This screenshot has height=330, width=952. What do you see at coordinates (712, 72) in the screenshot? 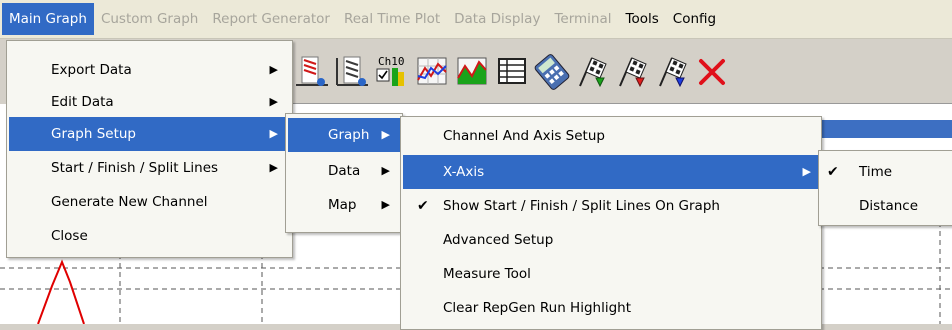
I see `delete-x-icon` at bounding box center [712, 72].